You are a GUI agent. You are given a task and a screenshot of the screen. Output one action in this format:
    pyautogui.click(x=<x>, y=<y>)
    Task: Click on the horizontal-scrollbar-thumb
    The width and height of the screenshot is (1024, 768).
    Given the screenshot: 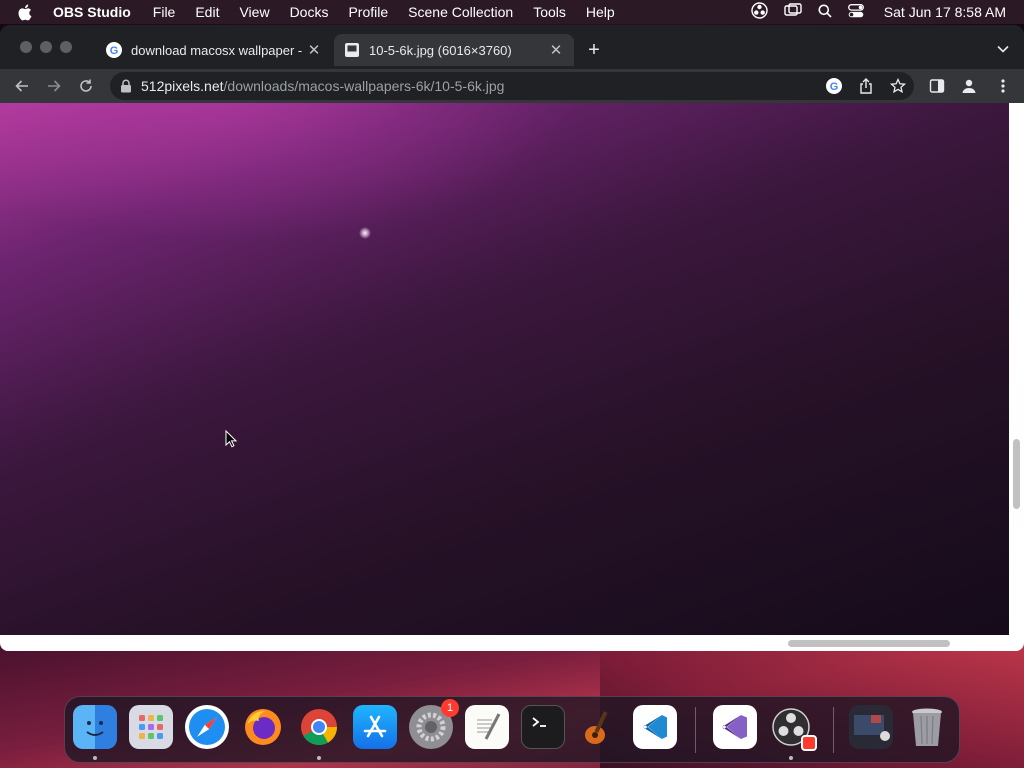 What is the action you would take?
    pyautogui.click(x=869, y=643)
    